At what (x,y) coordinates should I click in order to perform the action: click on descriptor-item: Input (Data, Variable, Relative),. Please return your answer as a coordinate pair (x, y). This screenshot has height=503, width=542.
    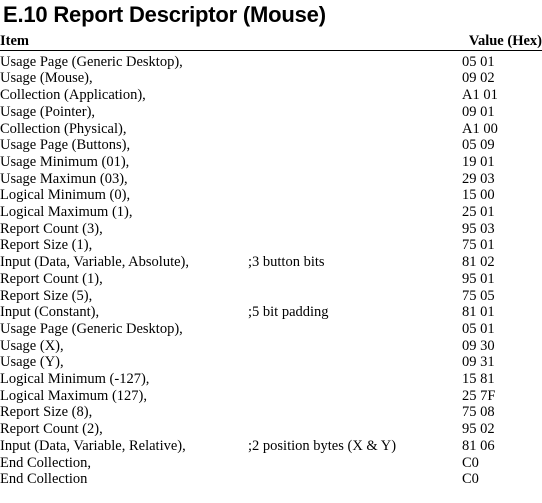
    Looking at the image, I should click on (93, 445).